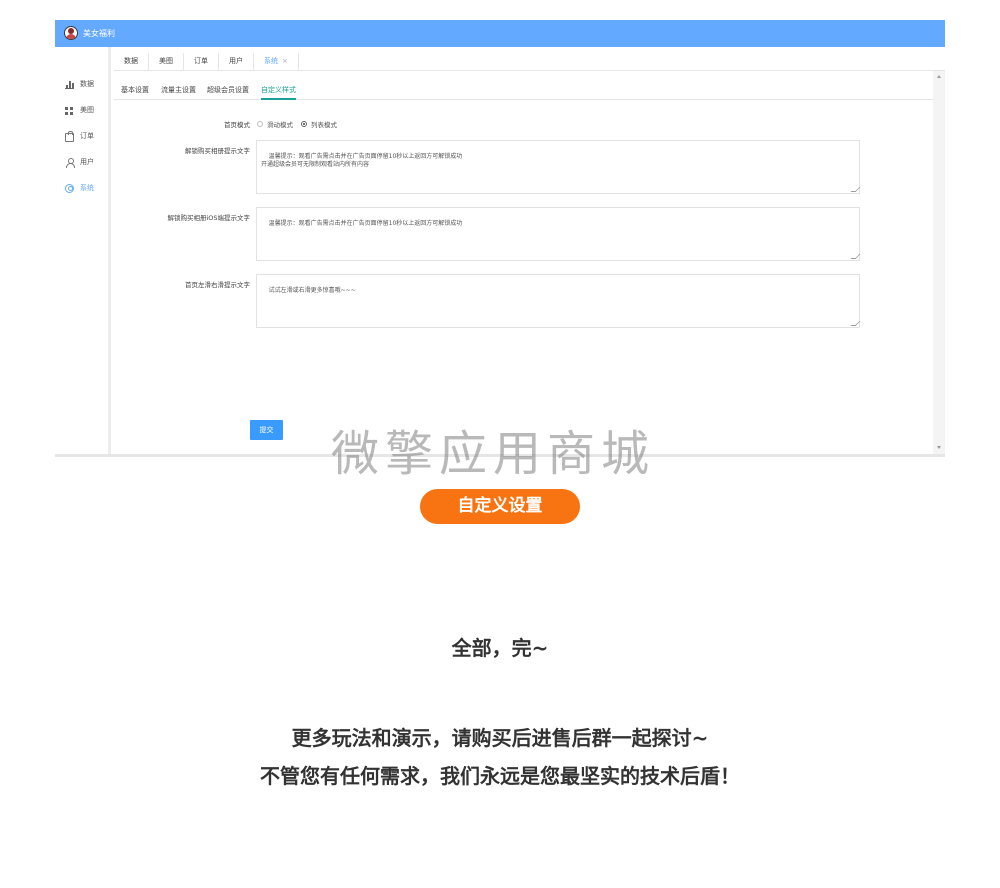 This screenshot has width=1000, height=888. I want to click on promo-line-1: 更多玩法和演示，请购买后进售后群一起探讨~, so click(500, 738).